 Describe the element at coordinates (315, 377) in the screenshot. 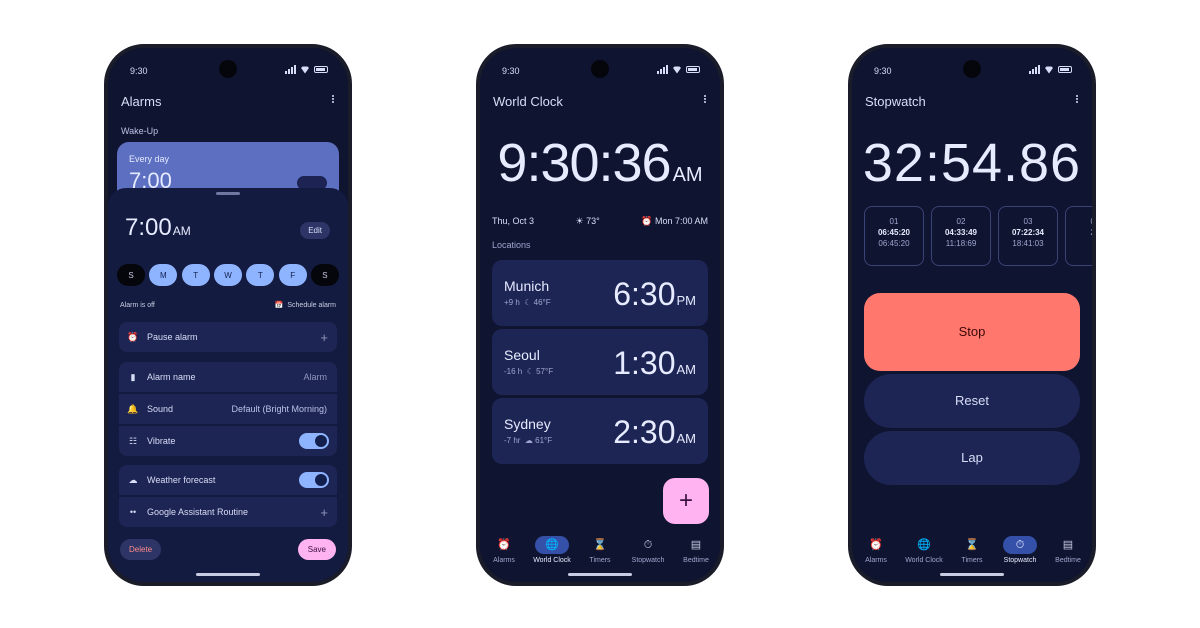

I see `alarm-name-placeholder: Alarm` at that location.